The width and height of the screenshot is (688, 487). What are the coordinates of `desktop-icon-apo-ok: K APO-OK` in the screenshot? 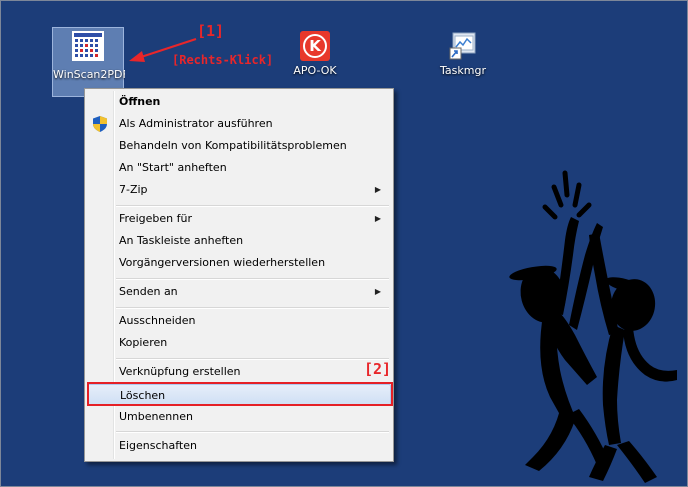 It's located at (315, 54).